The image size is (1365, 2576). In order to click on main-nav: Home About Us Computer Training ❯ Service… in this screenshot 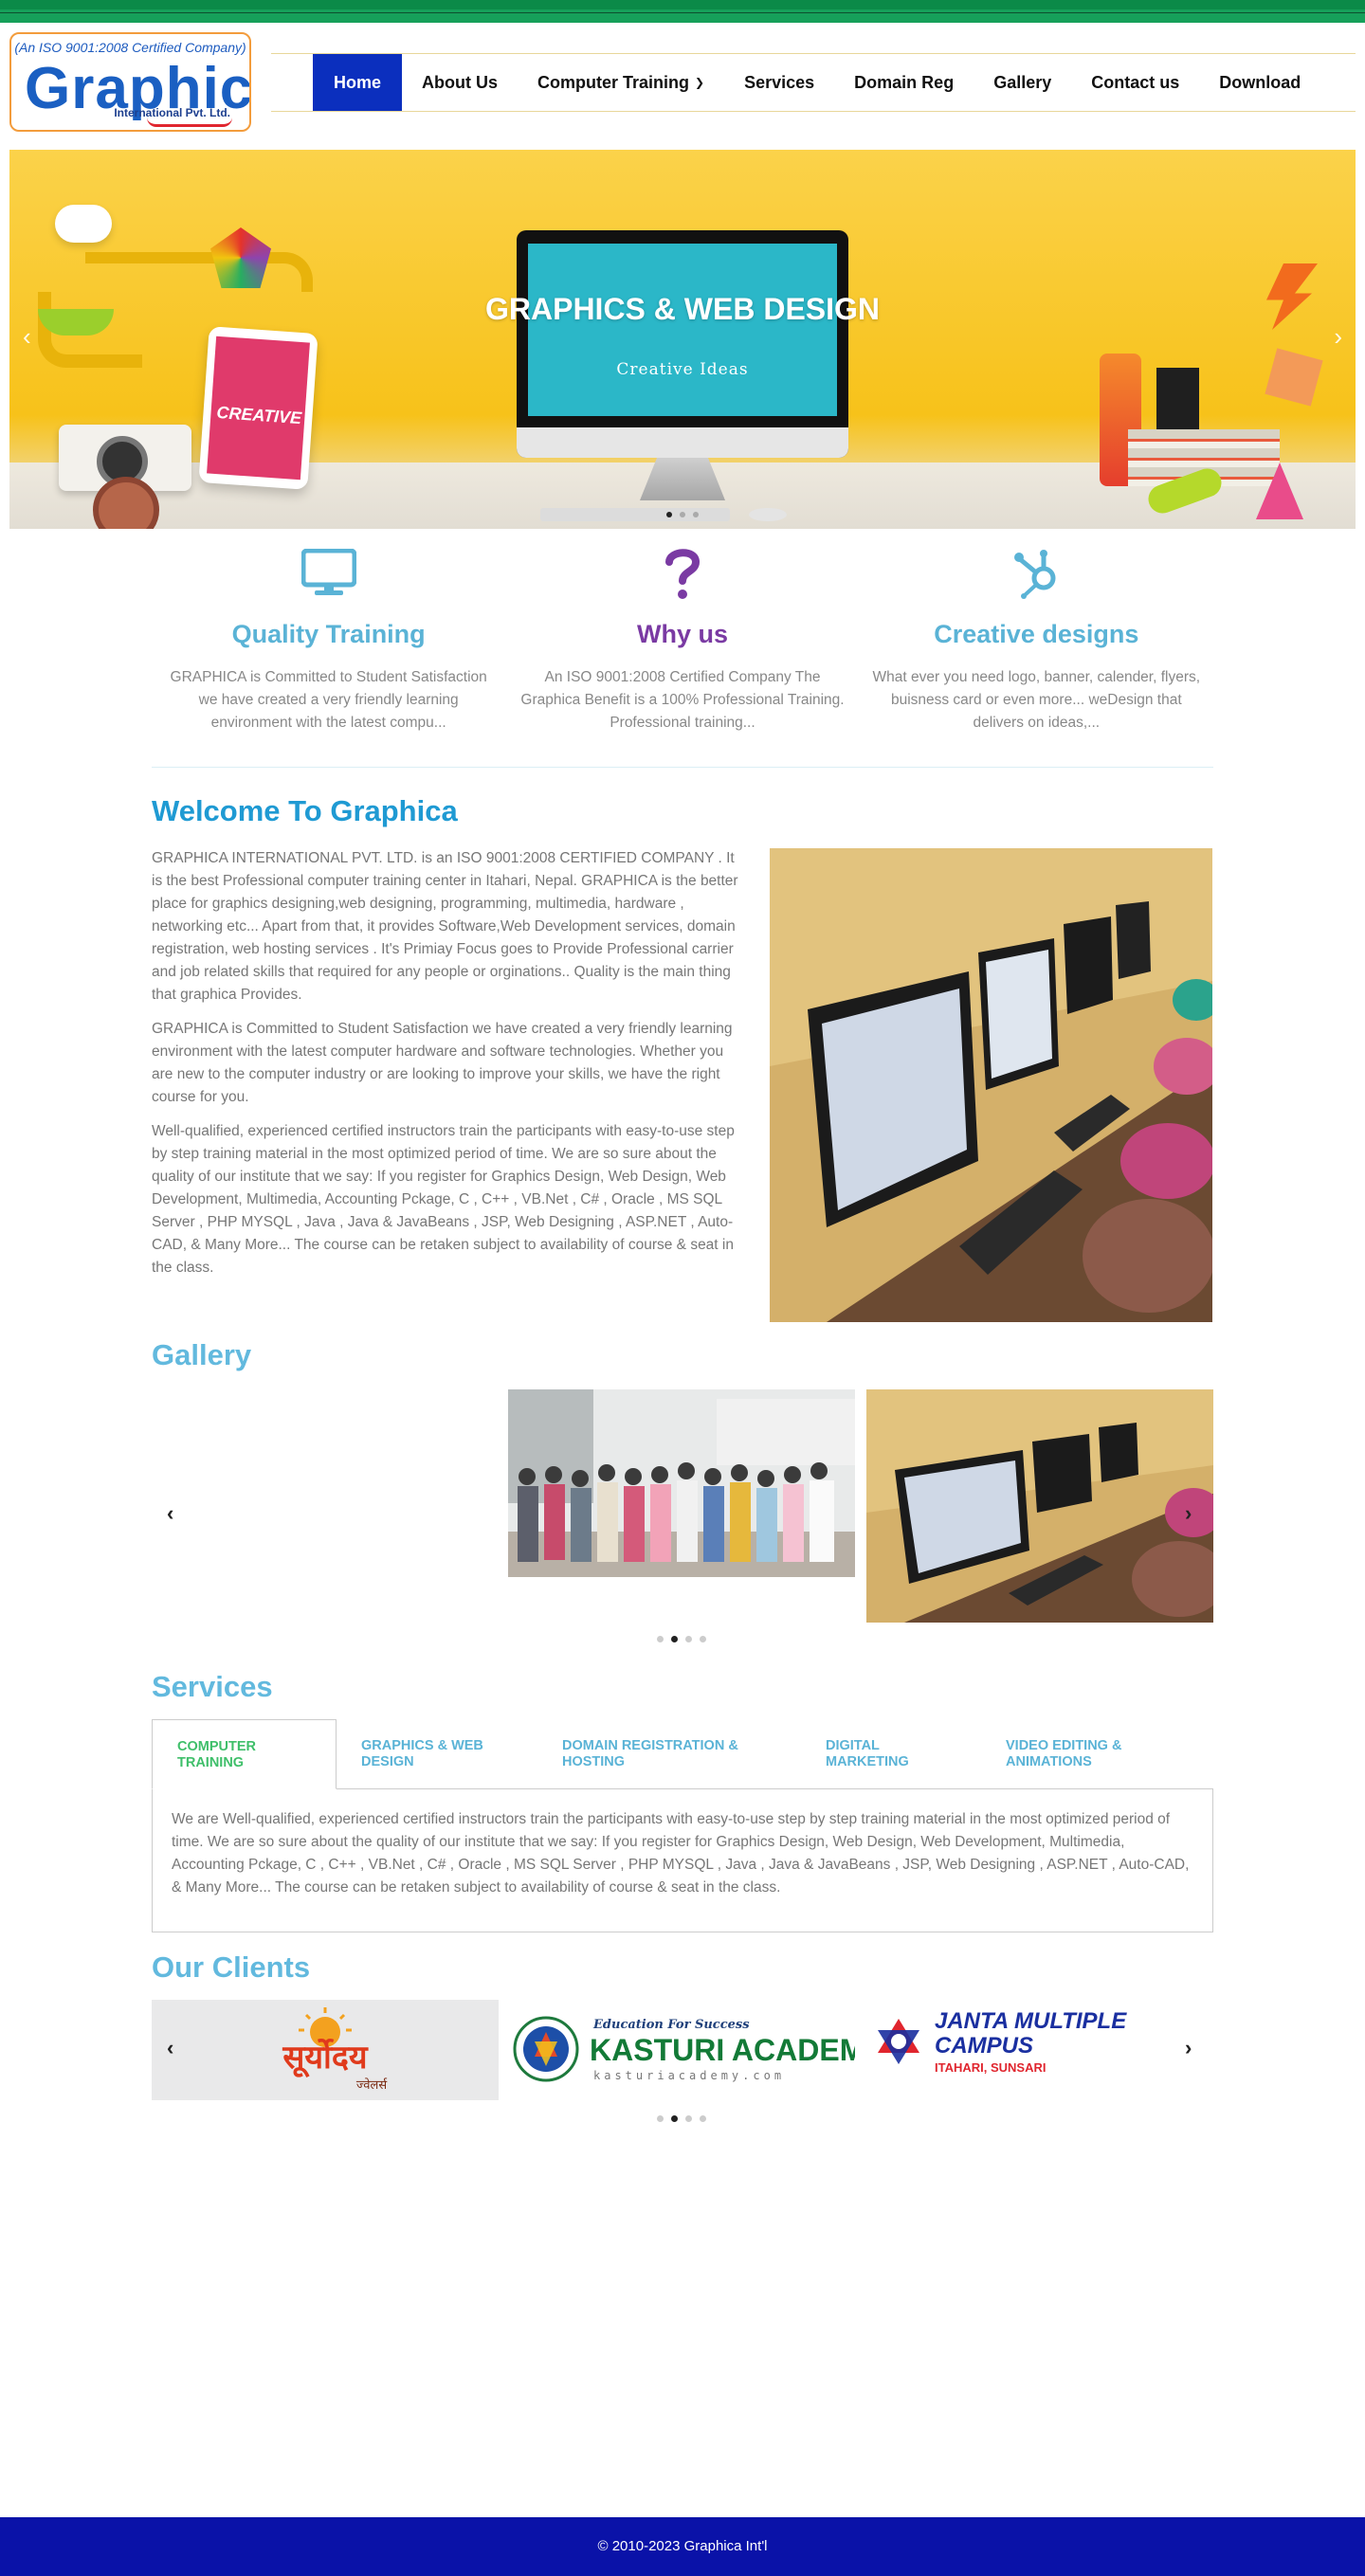, I will do `click(813, 82)`.